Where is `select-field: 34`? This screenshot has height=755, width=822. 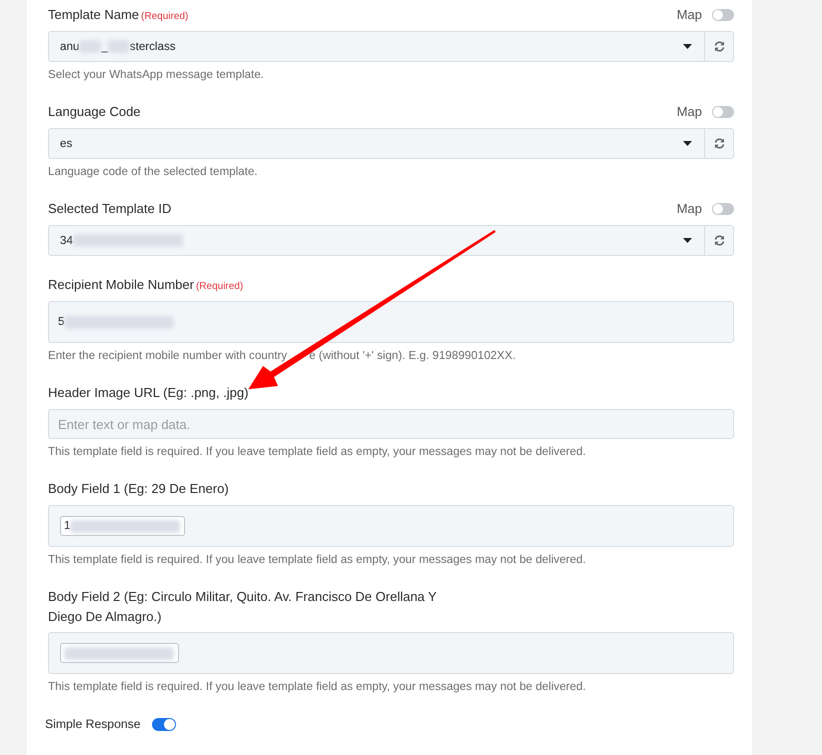 select-field: 34 is located at coordinates (376, 240).